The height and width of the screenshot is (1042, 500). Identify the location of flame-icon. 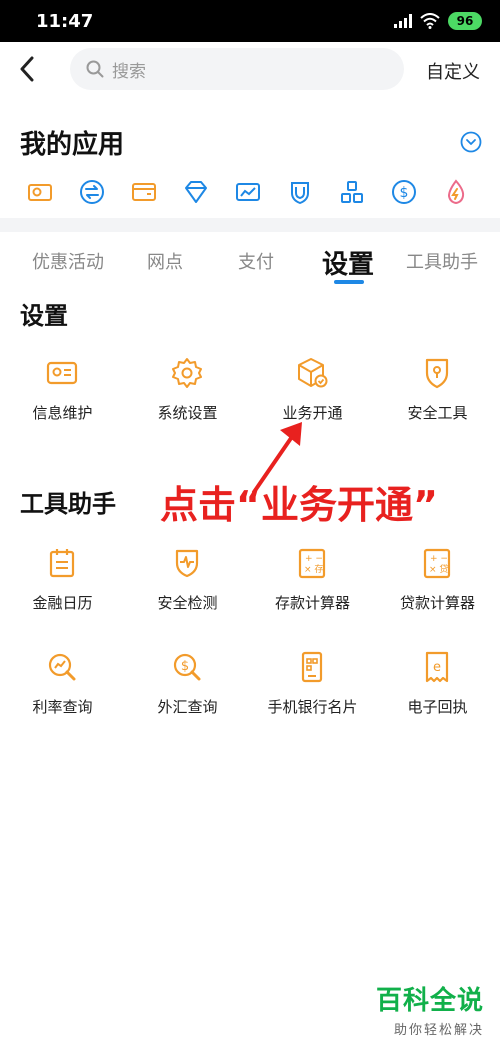
(456, 192).